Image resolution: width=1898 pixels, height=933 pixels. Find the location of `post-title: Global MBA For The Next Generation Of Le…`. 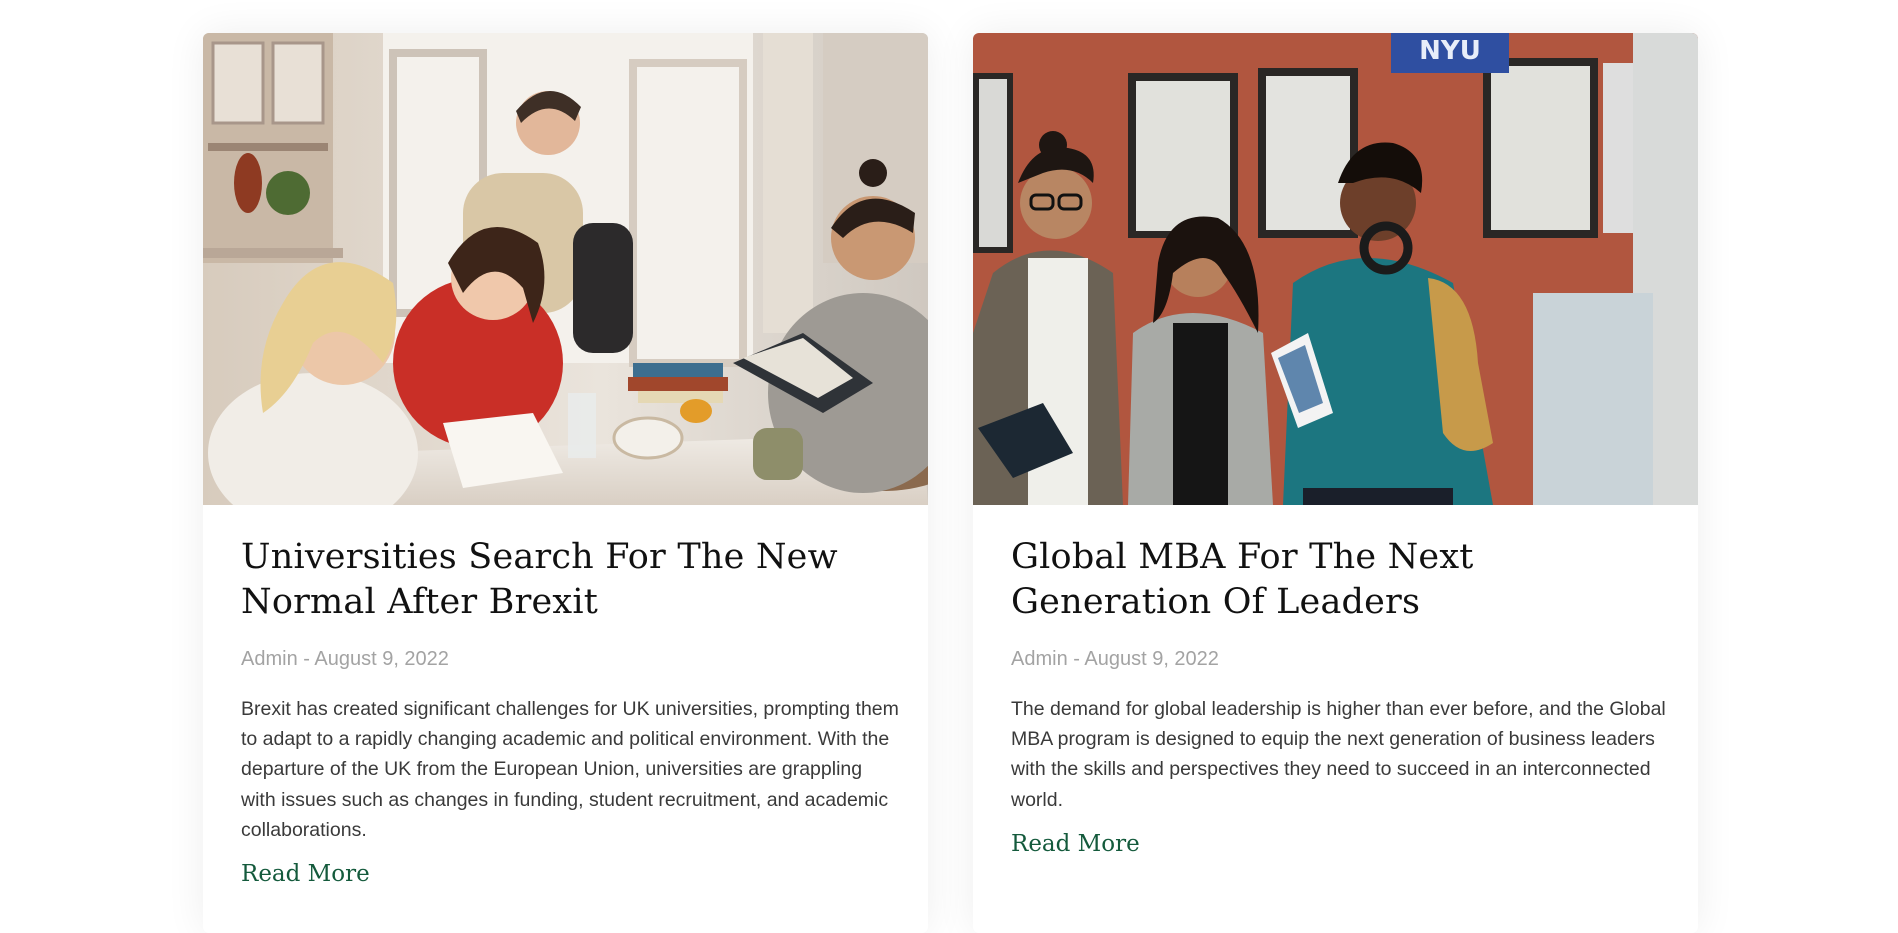

post-title: Global MBA For The Next Generation Of Le… is located at coordinates (1341, 580).